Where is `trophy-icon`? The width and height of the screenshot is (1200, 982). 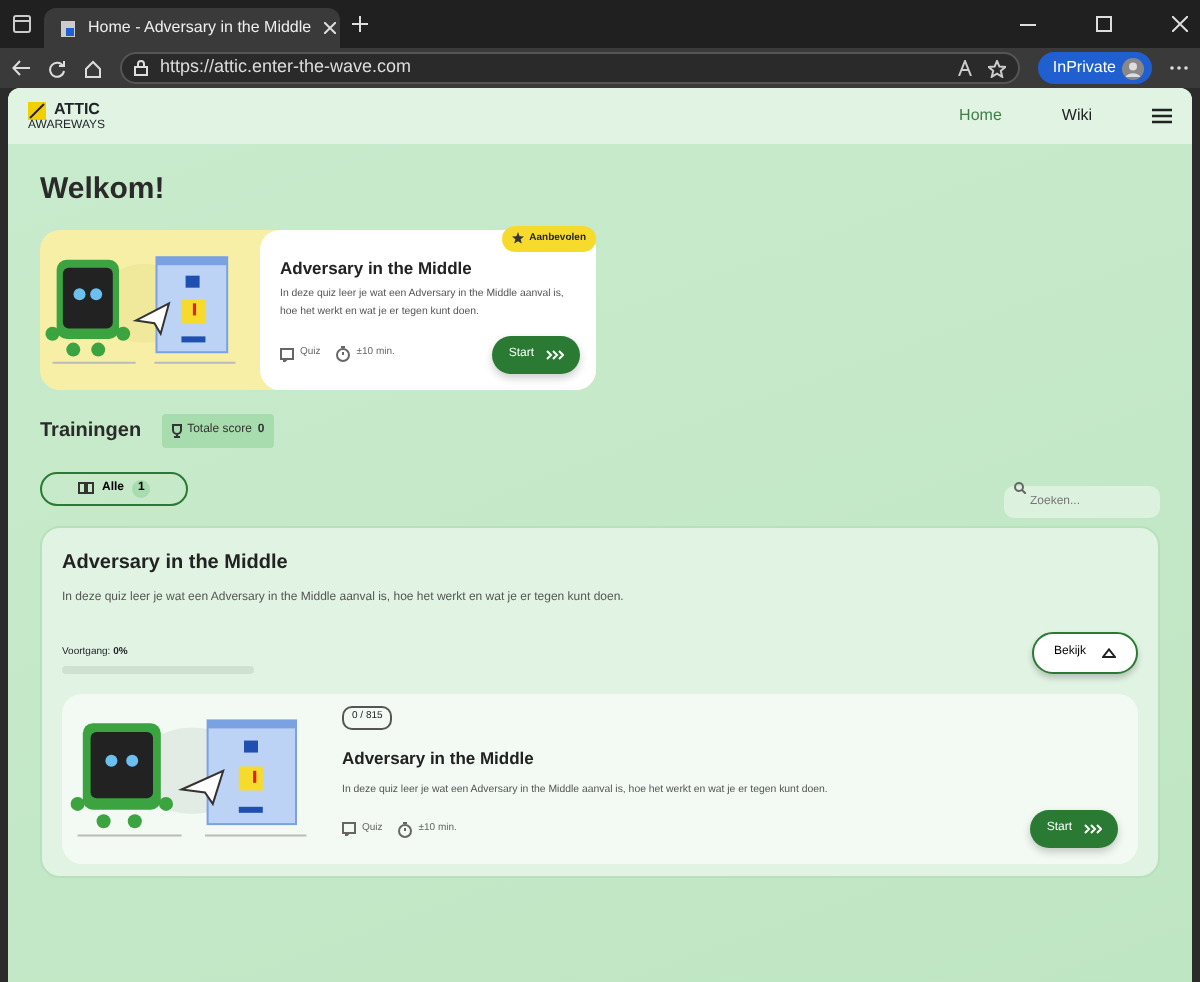 trophy-icon is located at coordinates (176, 430).